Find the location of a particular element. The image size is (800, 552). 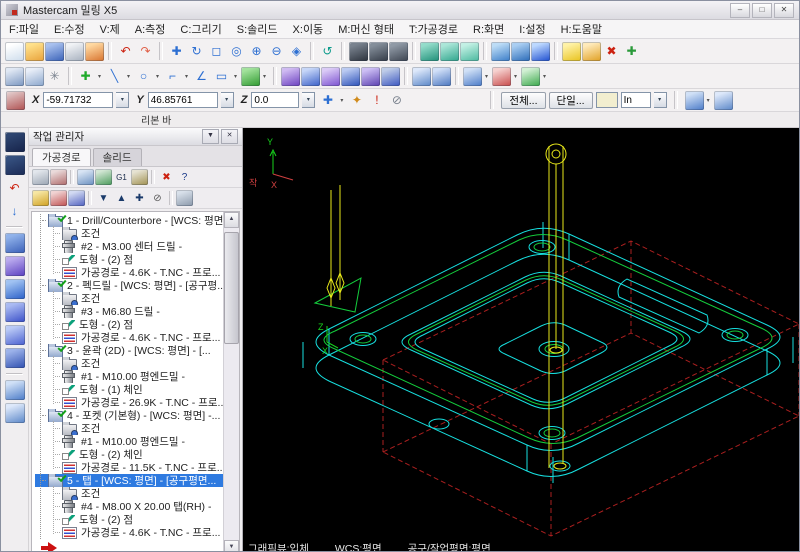

tree-item-tool: #1 - M10.00 평엔드밀 - is located at coordinates (129, 441).